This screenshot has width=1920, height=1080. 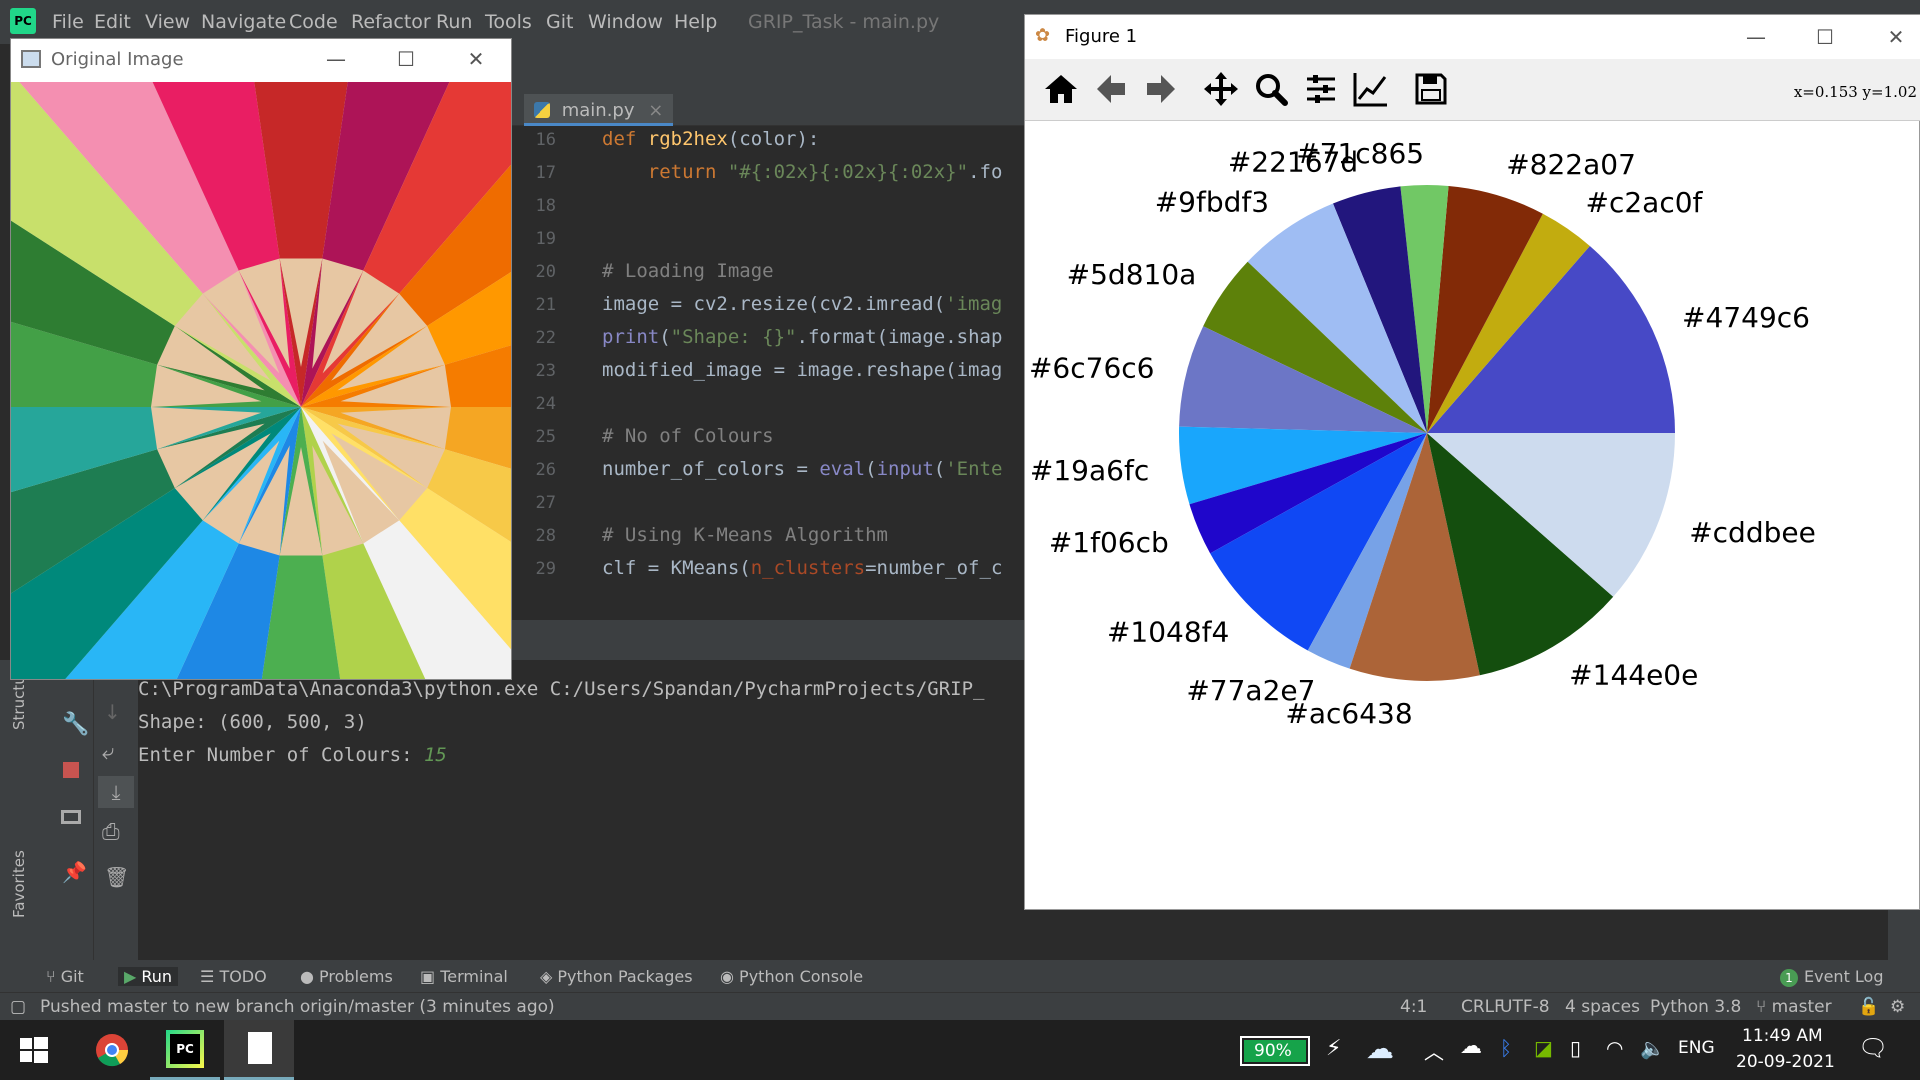 What do you see at coordinates (1832, 977) in the screenshot?
I see `event-log-button: 1 Event Log` at bounding box center [1832, 977].